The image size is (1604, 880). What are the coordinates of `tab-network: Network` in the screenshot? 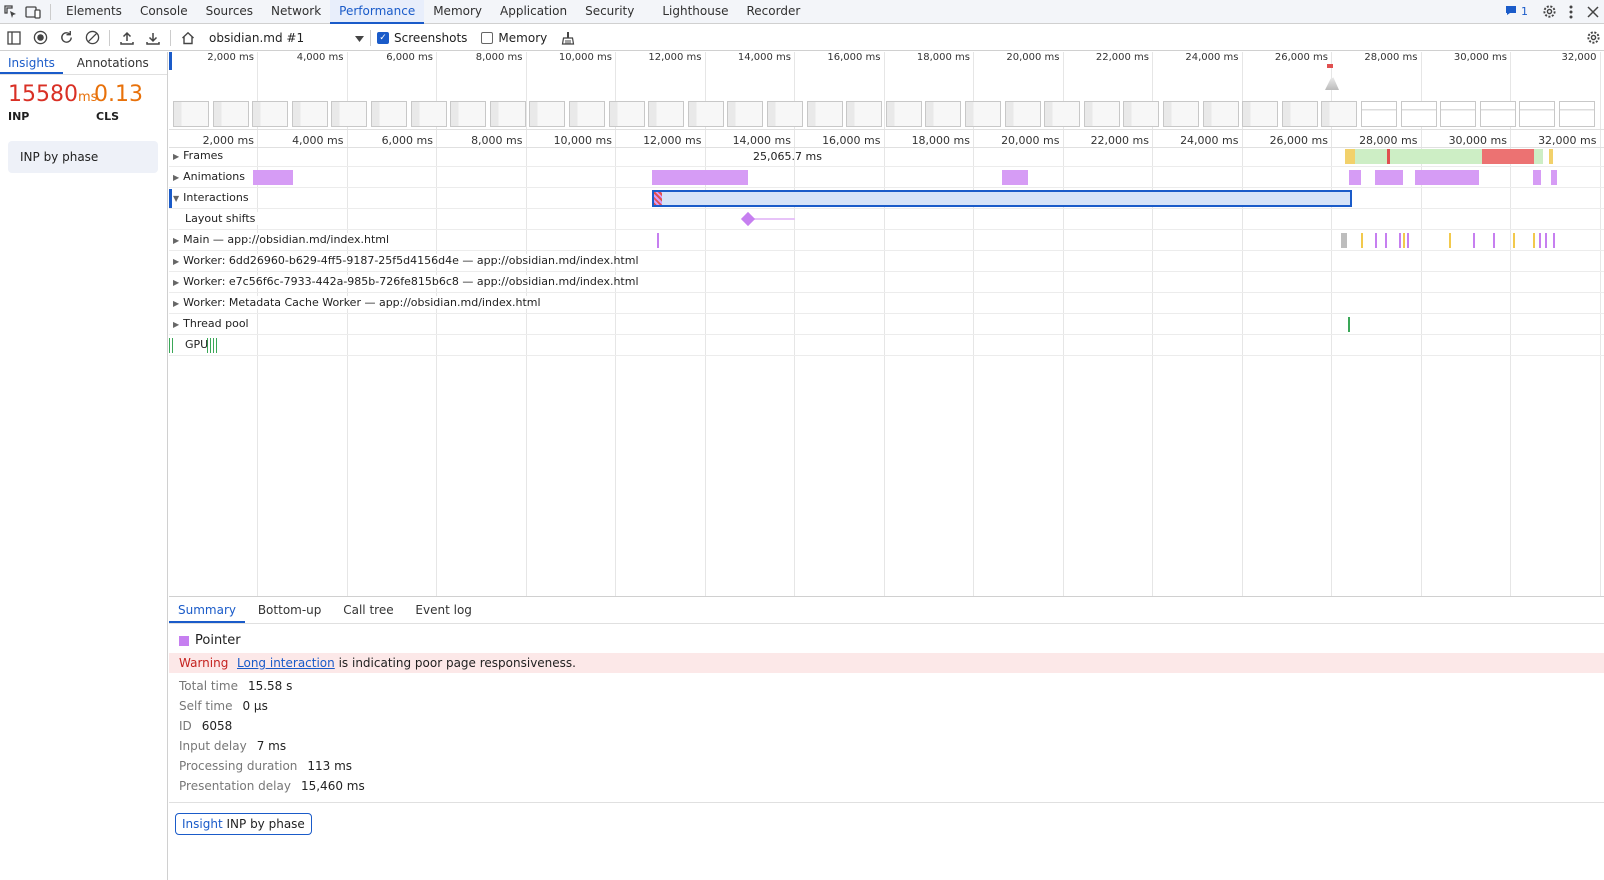 It's located at (296, 12).